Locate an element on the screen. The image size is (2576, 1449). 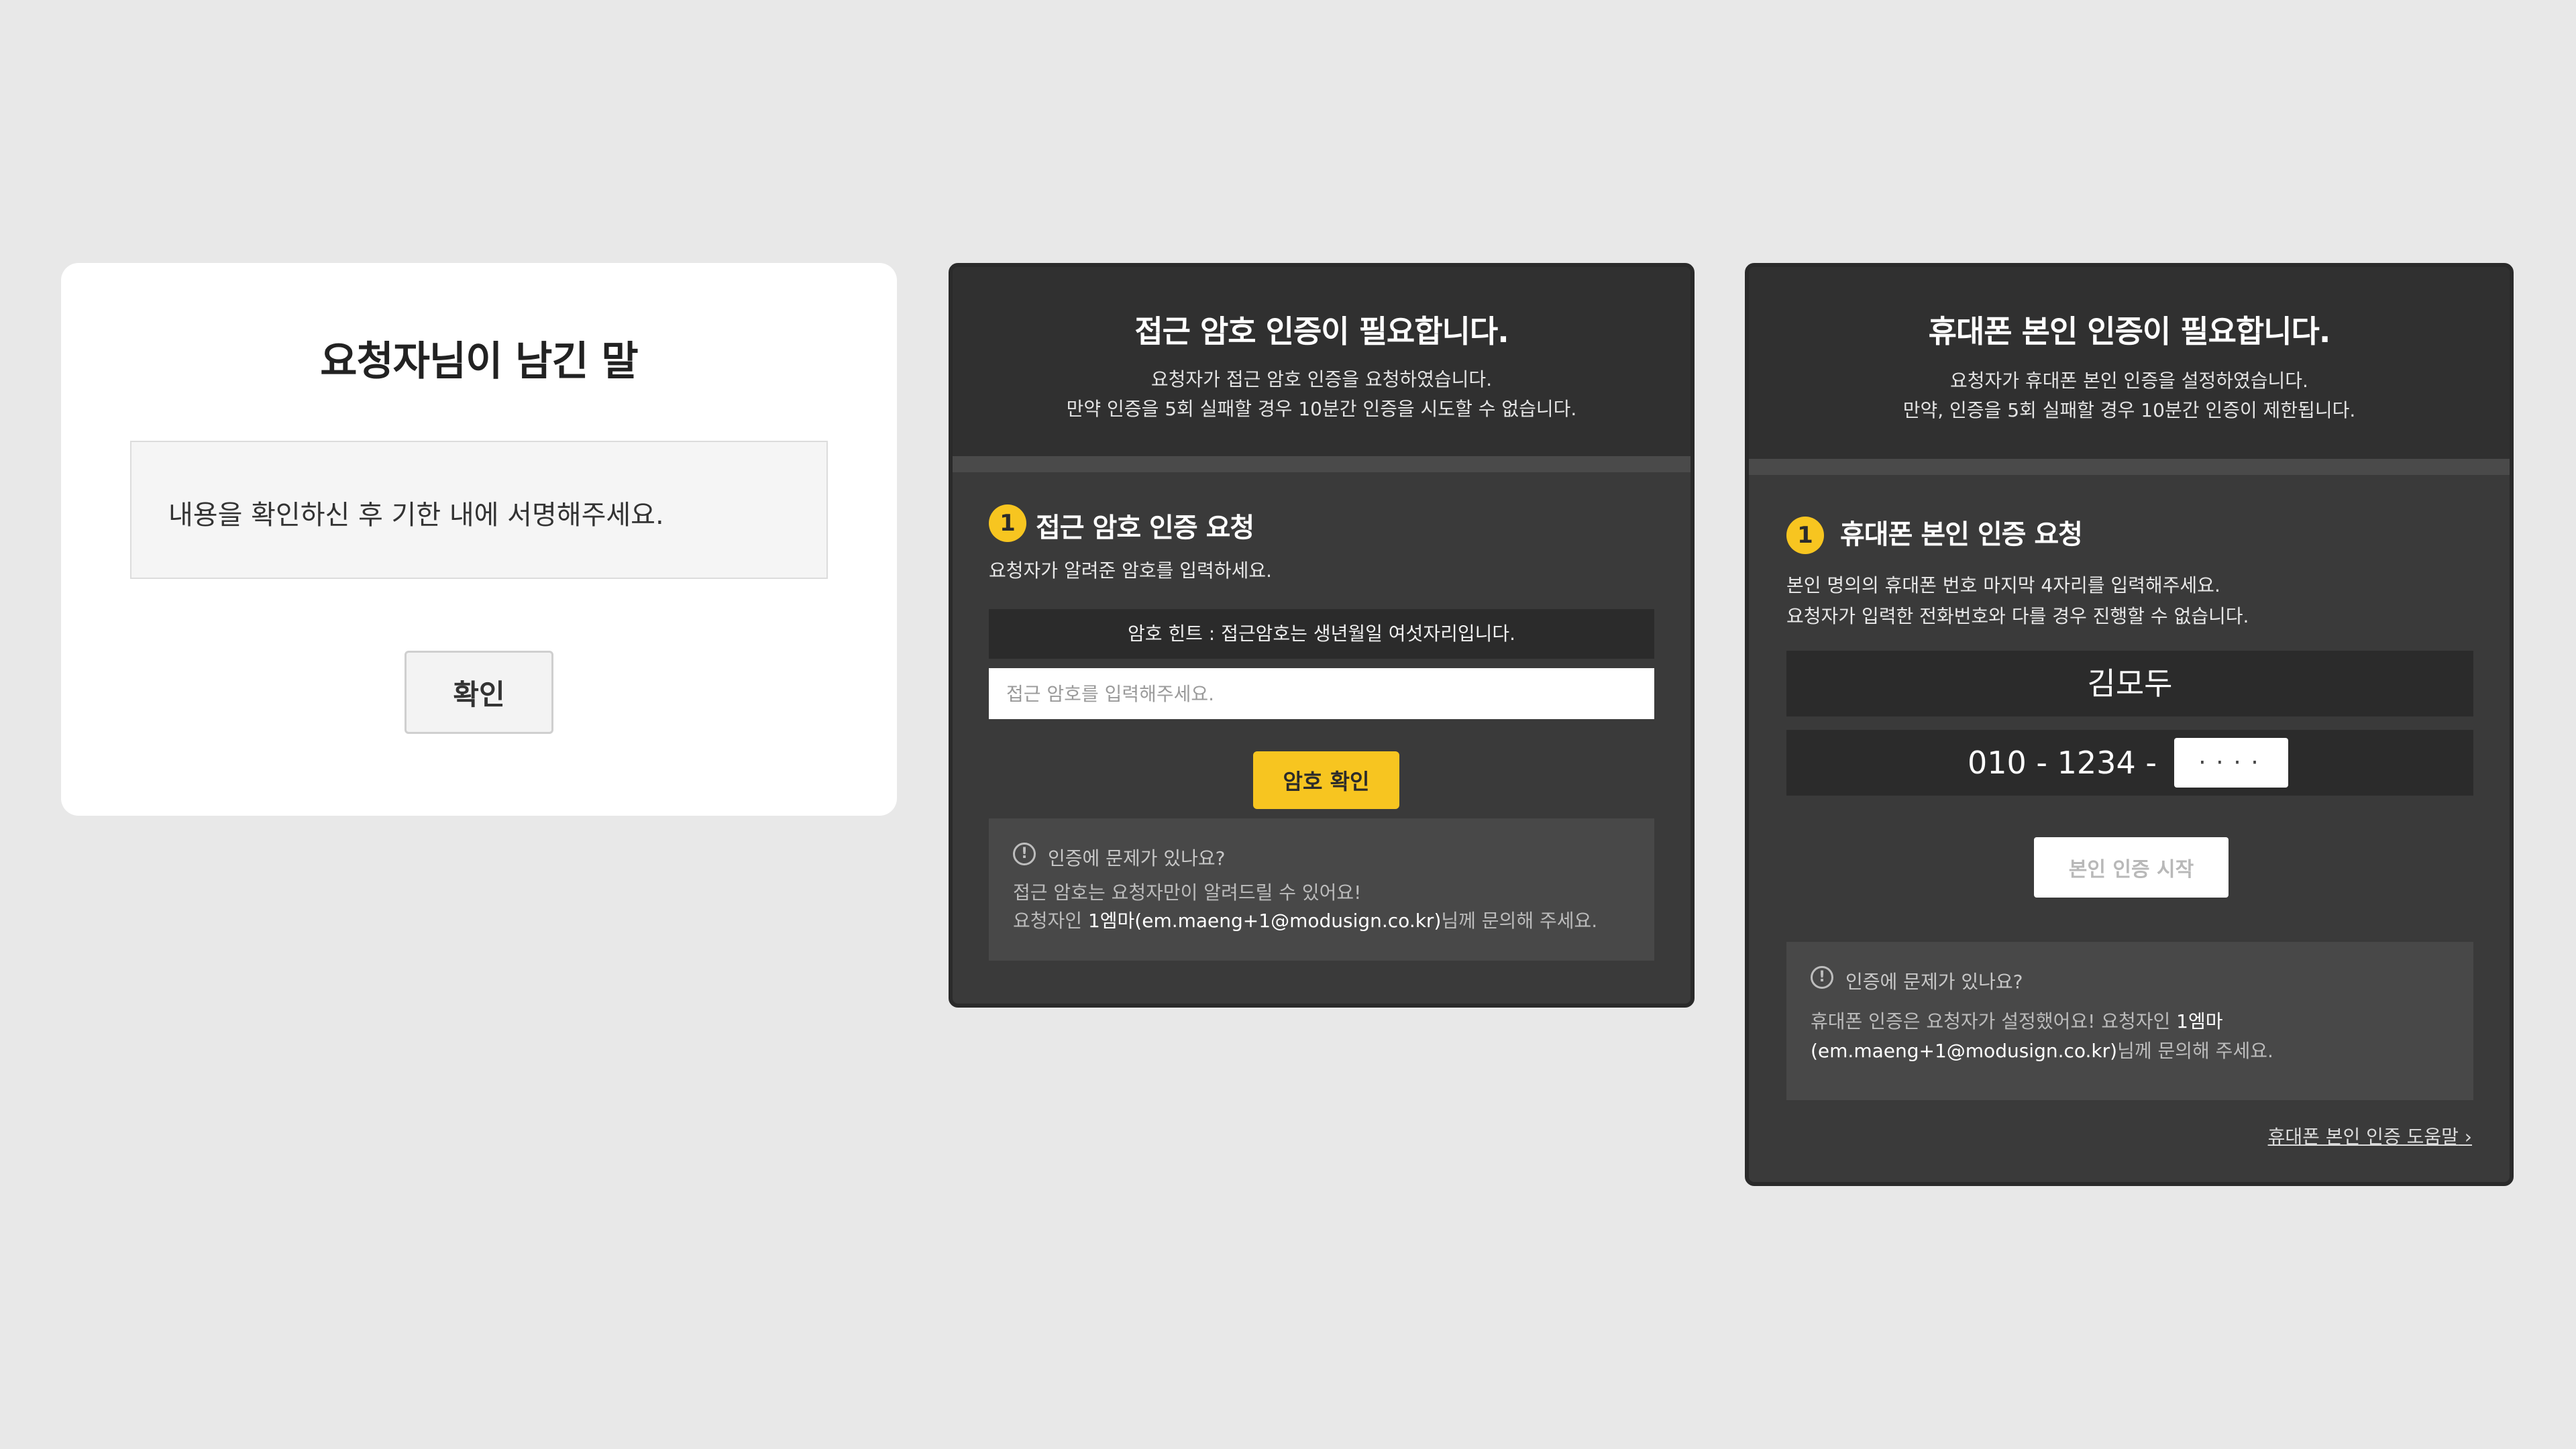
phone-verification-help-link: 휴대폰 본인 인증 도움말 › is located at coordinates (2370, 1135).